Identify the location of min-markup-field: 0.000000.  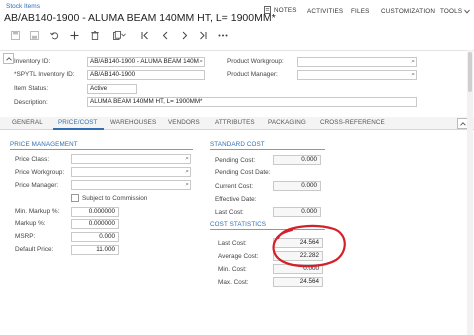
(95, 212).